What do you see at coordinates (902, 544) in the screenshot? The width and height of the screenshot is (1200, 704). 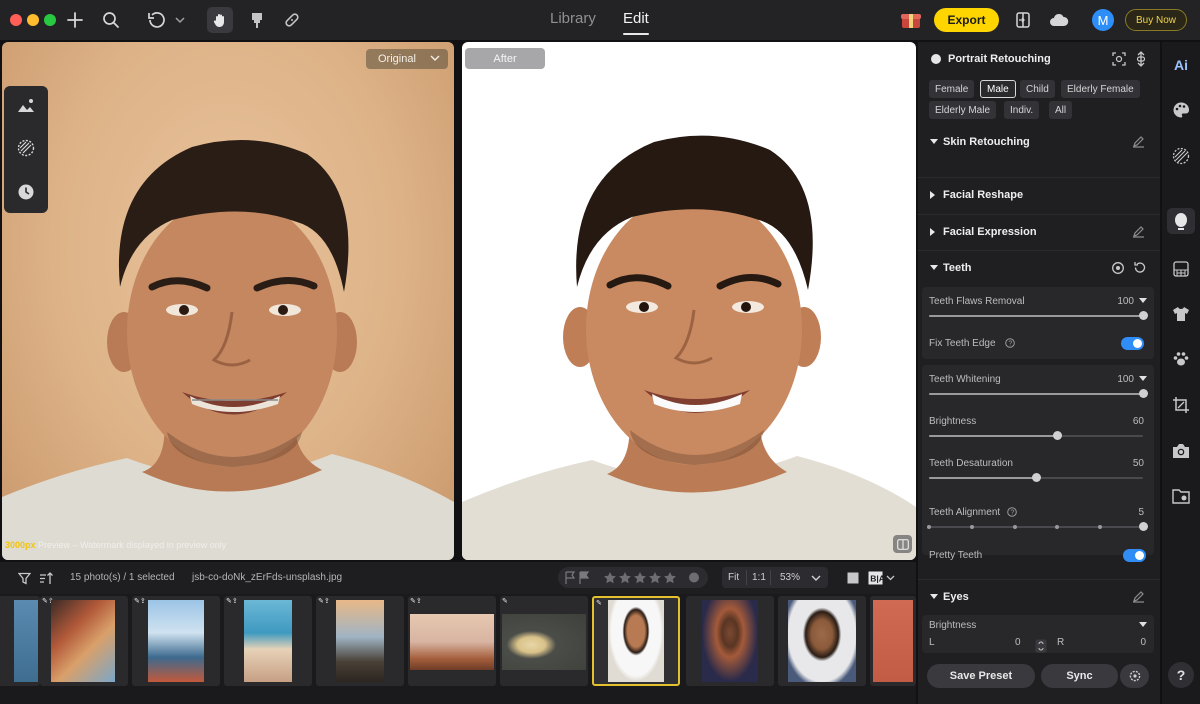 I see `split-view-icon` at bounding box center [902, 544].